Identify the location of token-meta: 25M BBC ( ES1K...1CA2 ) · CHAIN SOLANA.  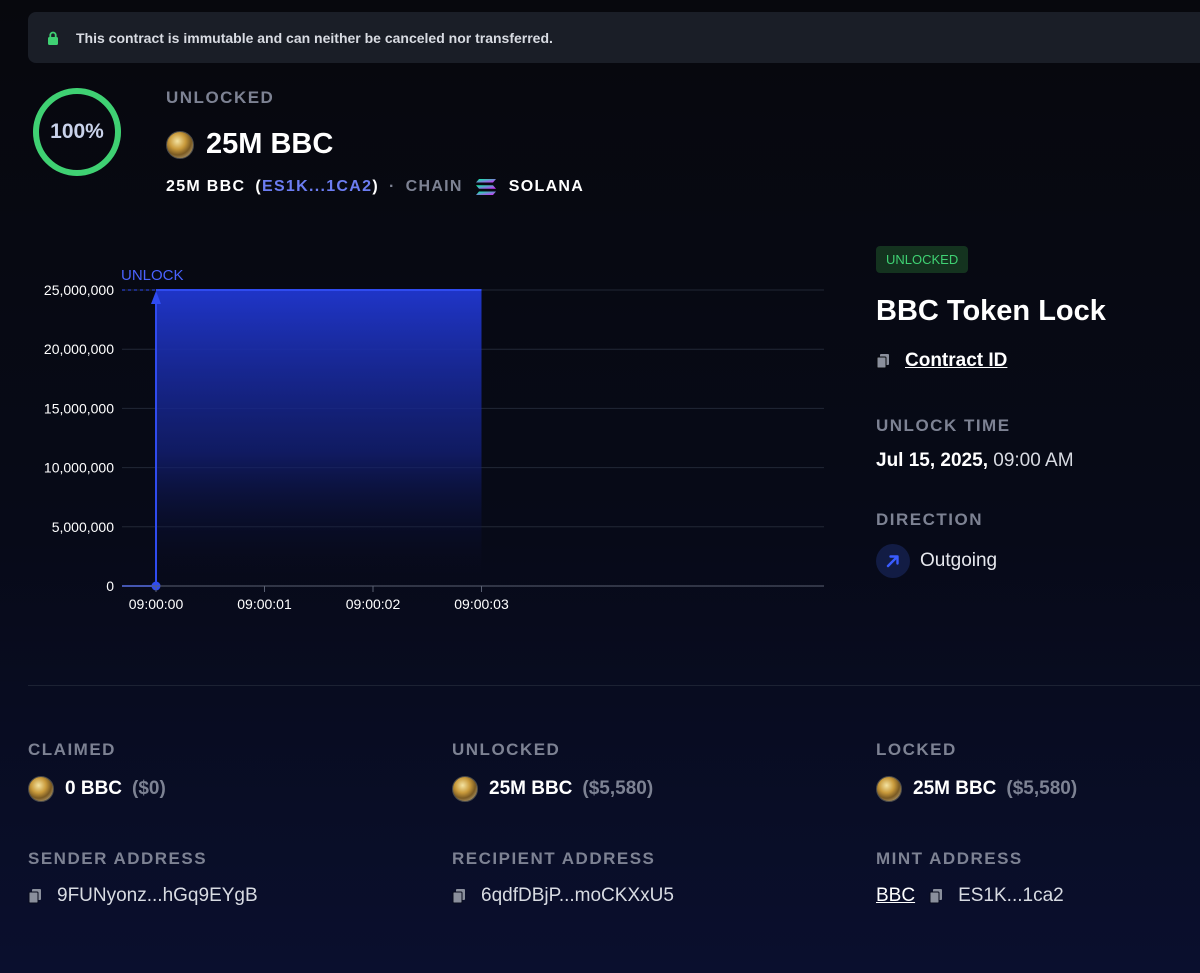
(375, 187).